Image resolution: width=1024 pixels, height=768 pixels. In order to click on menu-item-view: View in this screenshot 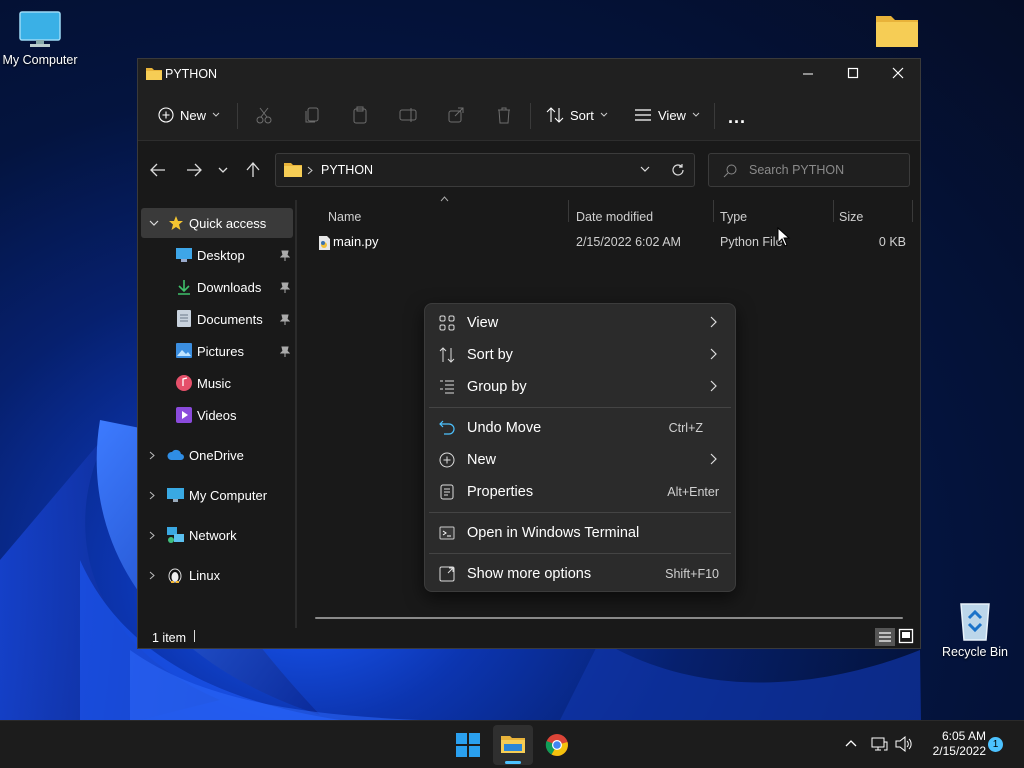, I will do `click(580, 323)`.